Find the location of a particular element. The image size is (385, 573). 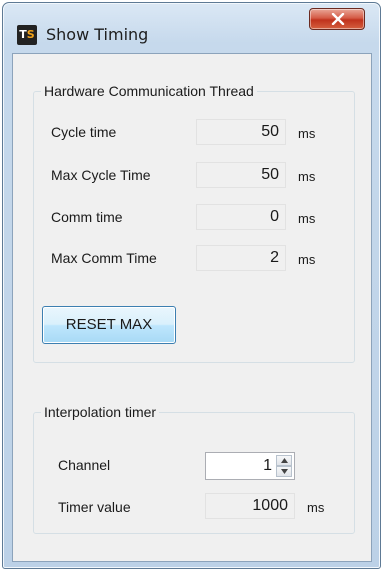

spin-down-icon is located at coordinates (284, 471).